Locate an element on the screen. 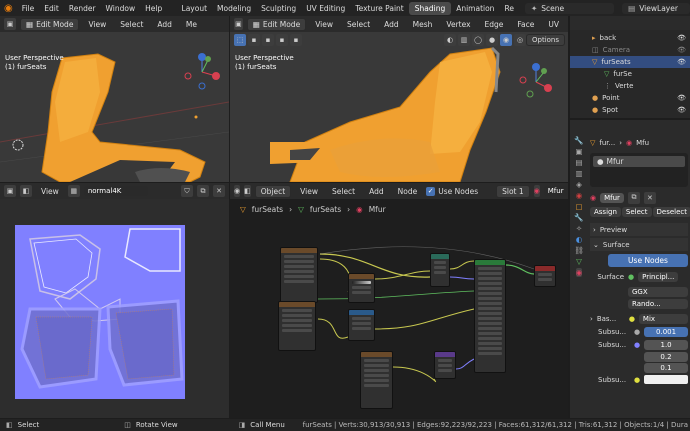 Image resolution: width=690 pixels, height=431 pixels. normal-map-node is located at coordinates (445, 365).